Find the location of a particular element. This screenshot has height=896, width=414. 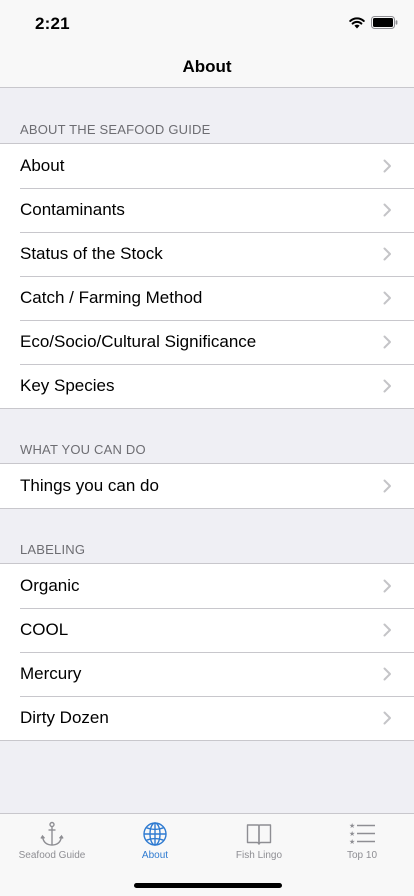

list-item-label: Organic is located at coordinates (50, 585).